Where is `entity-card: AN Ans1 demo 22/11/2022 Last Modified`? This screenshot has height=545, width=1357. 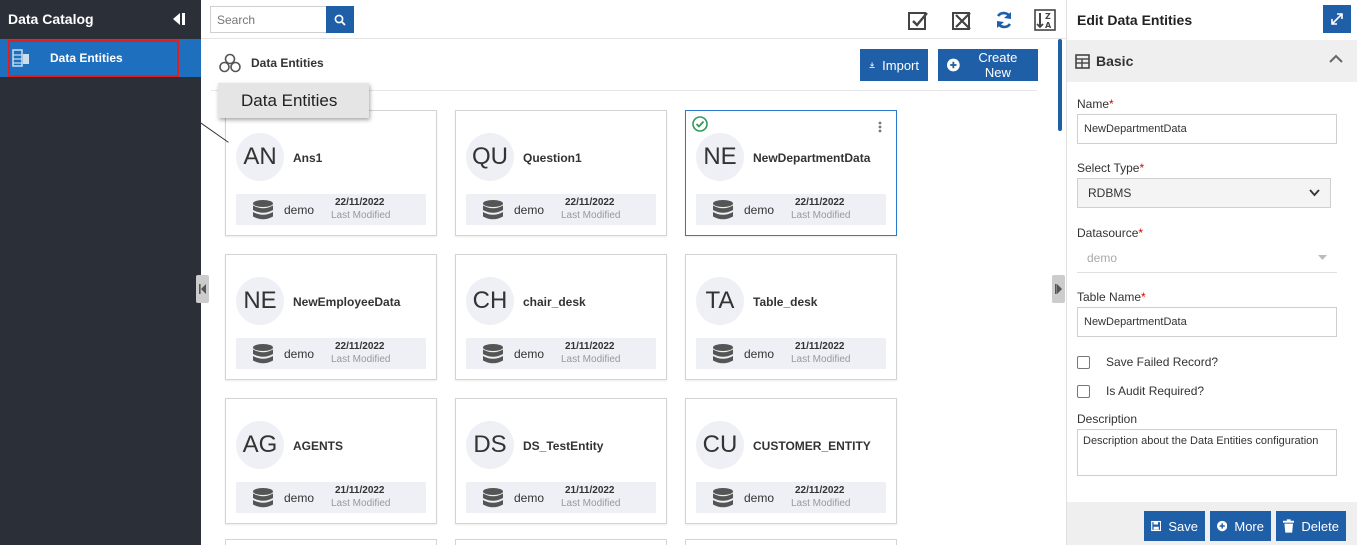
entity-card: AN Ans1 demo 22/11/2022 Last Modified is located at coordinates (331, 173).